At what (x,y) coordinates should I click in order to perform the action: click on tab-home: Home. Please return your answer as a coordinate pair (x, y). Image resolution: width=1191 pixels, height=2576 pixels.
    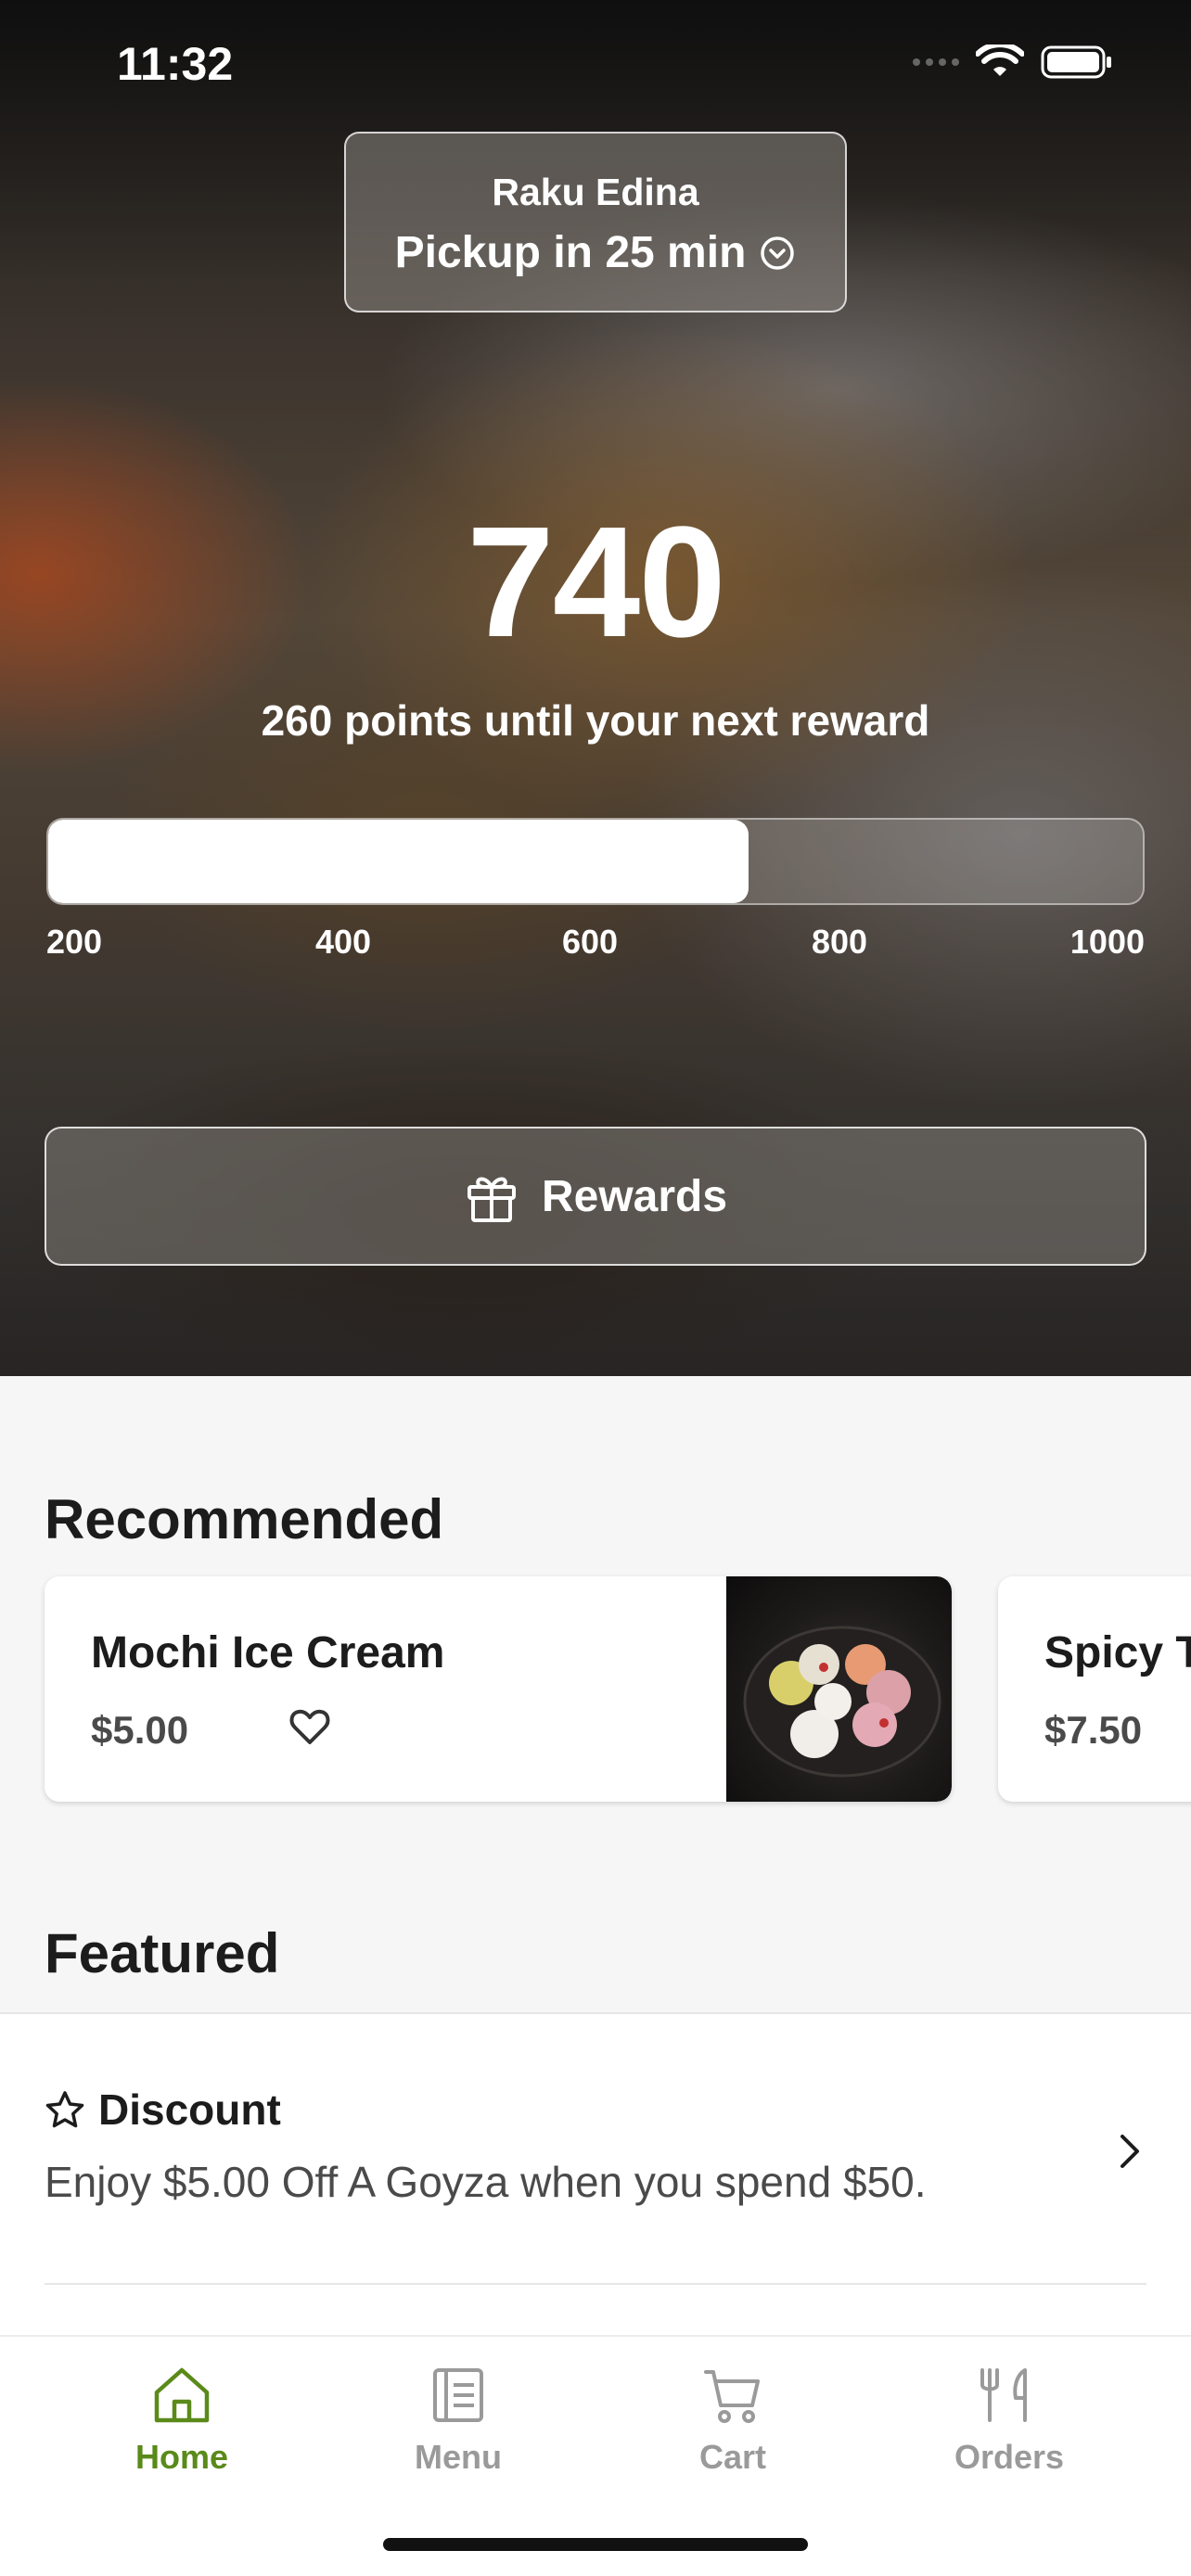
    Looking at the image, I should click on (182, 2421).